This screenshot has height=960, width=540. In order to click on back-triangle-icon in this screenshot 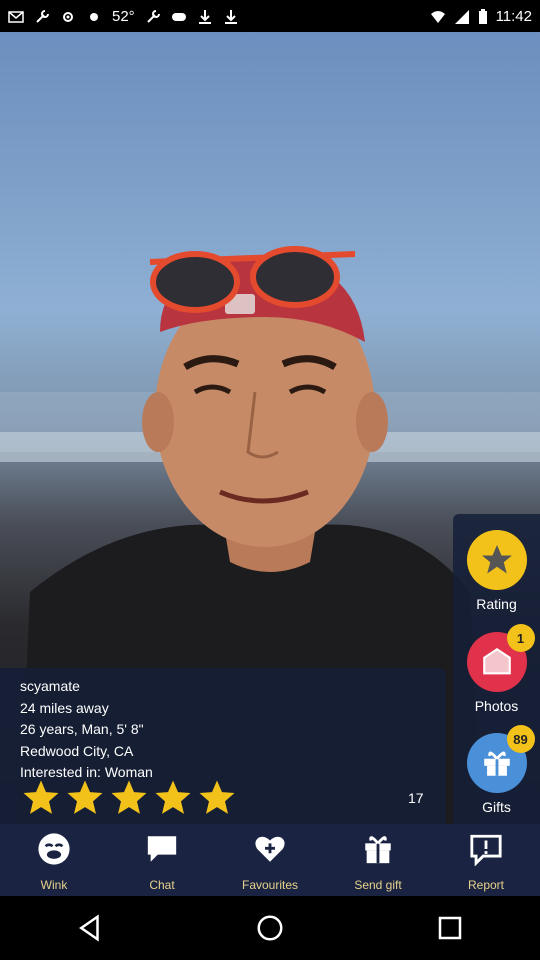, I will do `click(89, 928)`.